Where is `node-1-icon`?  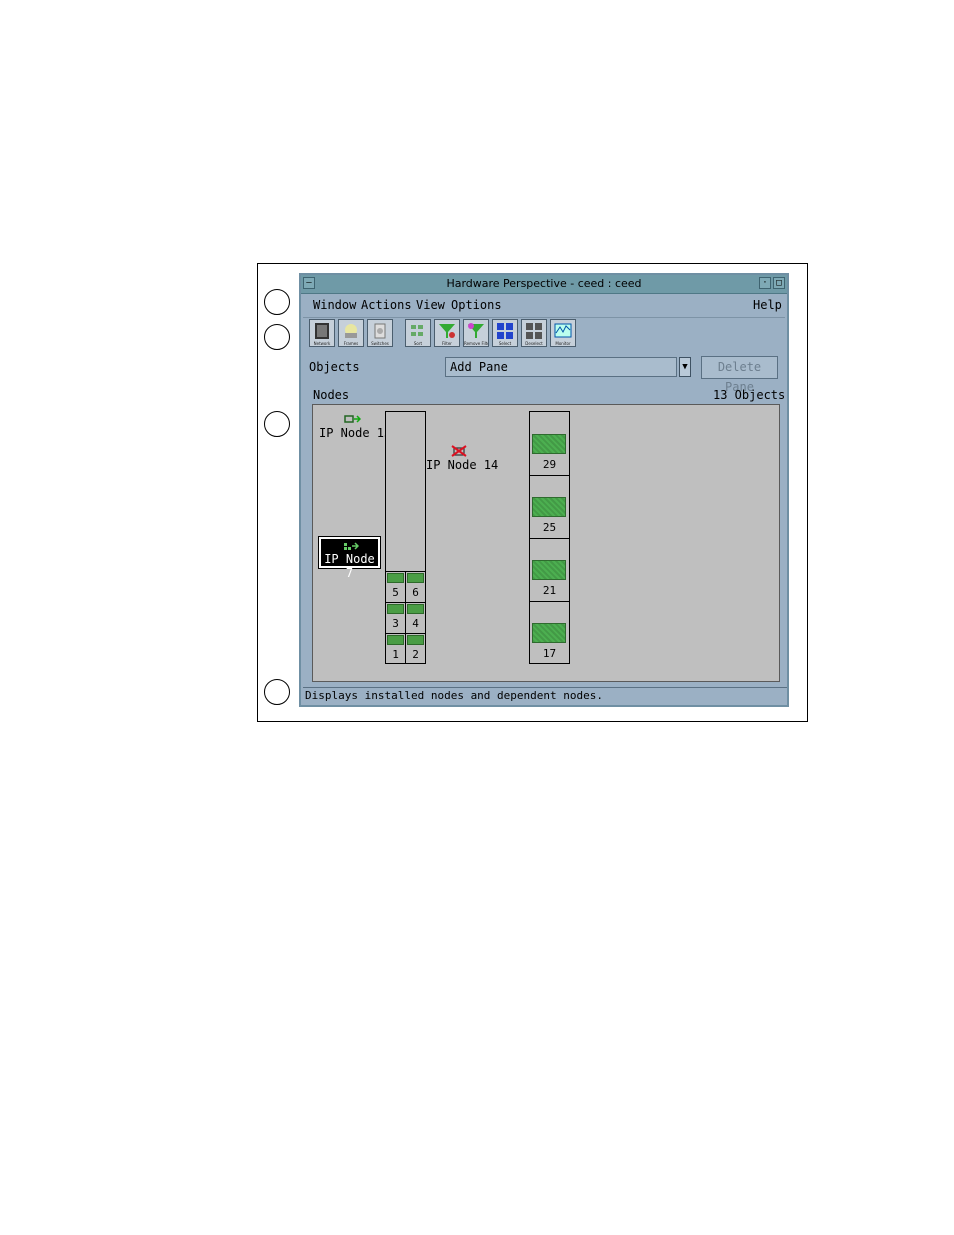 node-1-icon is located at coordinates (395, 640).